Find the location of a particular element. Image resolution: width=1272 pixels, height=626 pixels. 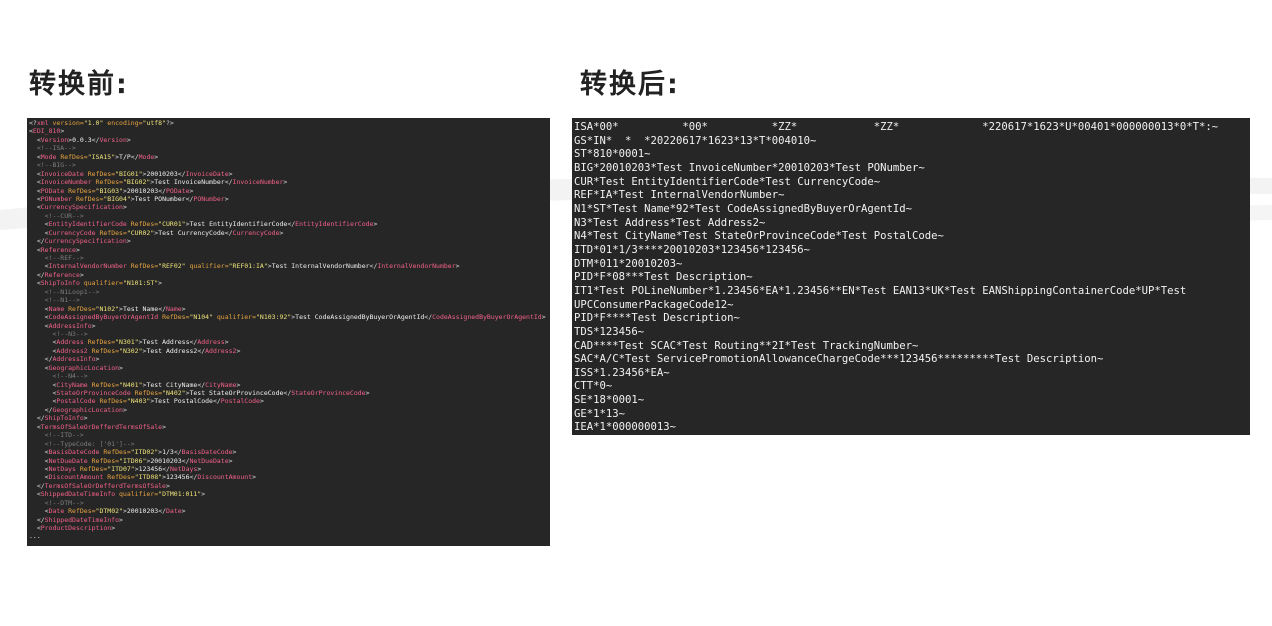

xml-token: StateOrProvinceCode is located at coordinates (93, 393).